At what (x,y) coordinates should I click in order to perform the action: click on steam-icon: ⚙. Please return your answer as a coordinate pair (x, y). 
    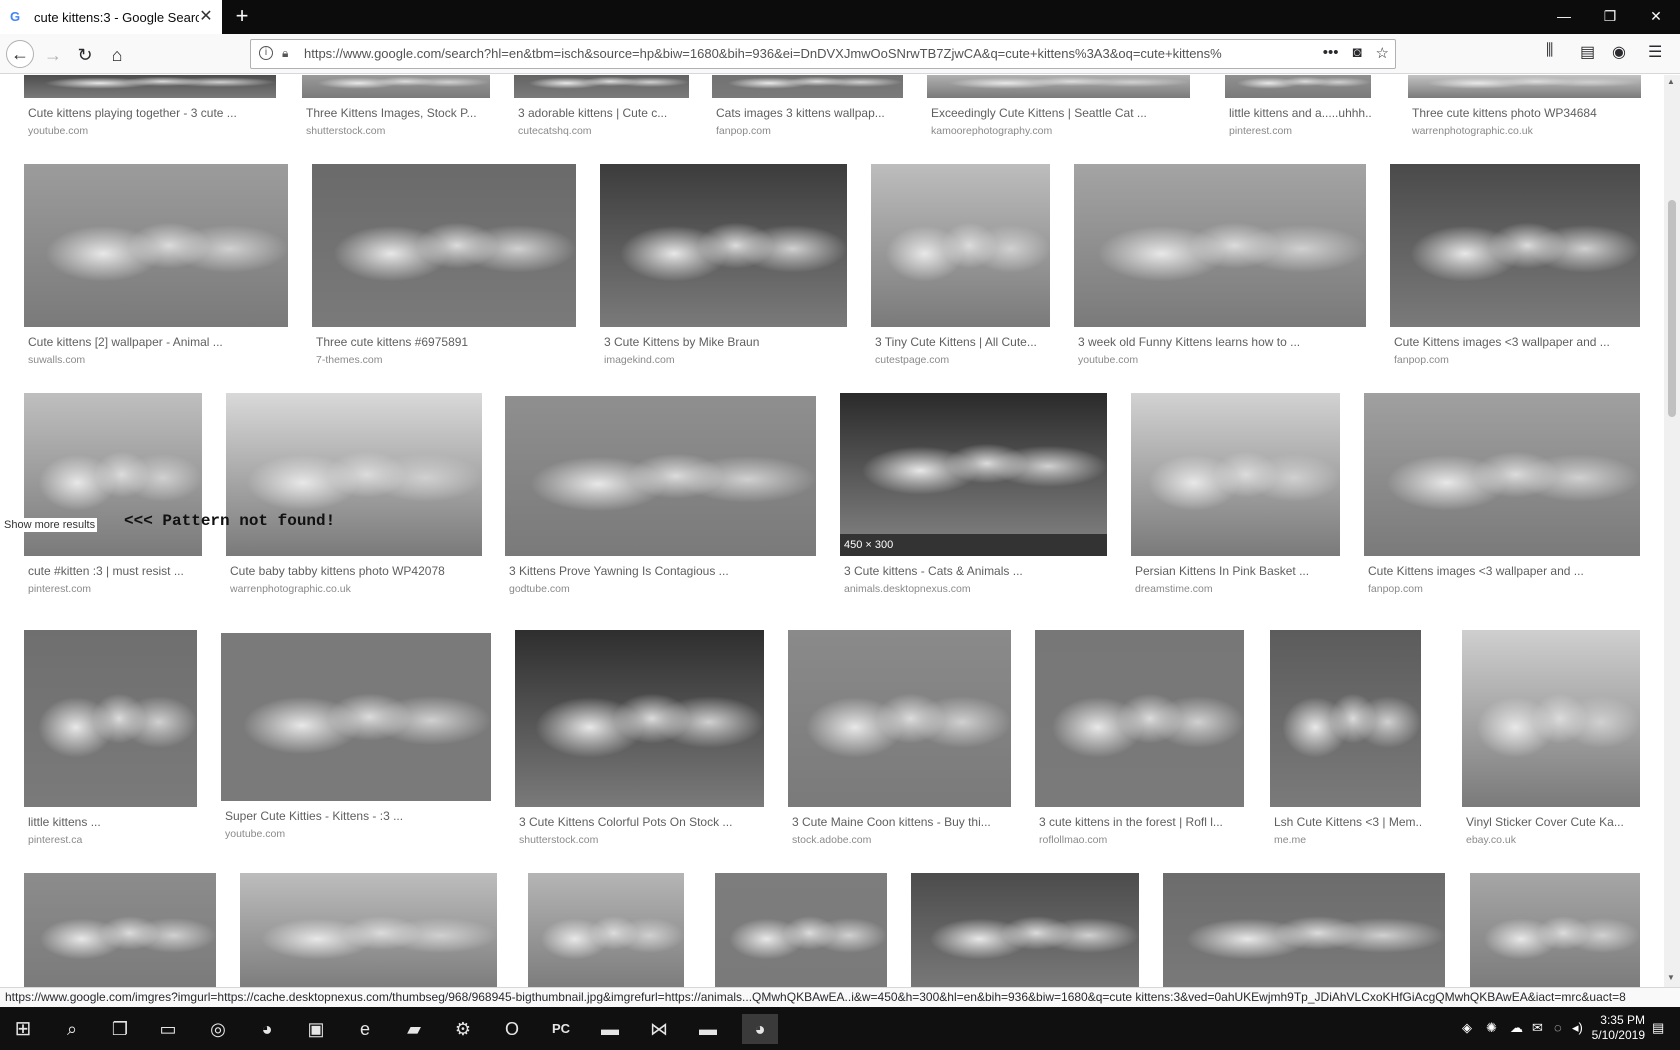
    Looking at the image, I should click on (463, 1029).